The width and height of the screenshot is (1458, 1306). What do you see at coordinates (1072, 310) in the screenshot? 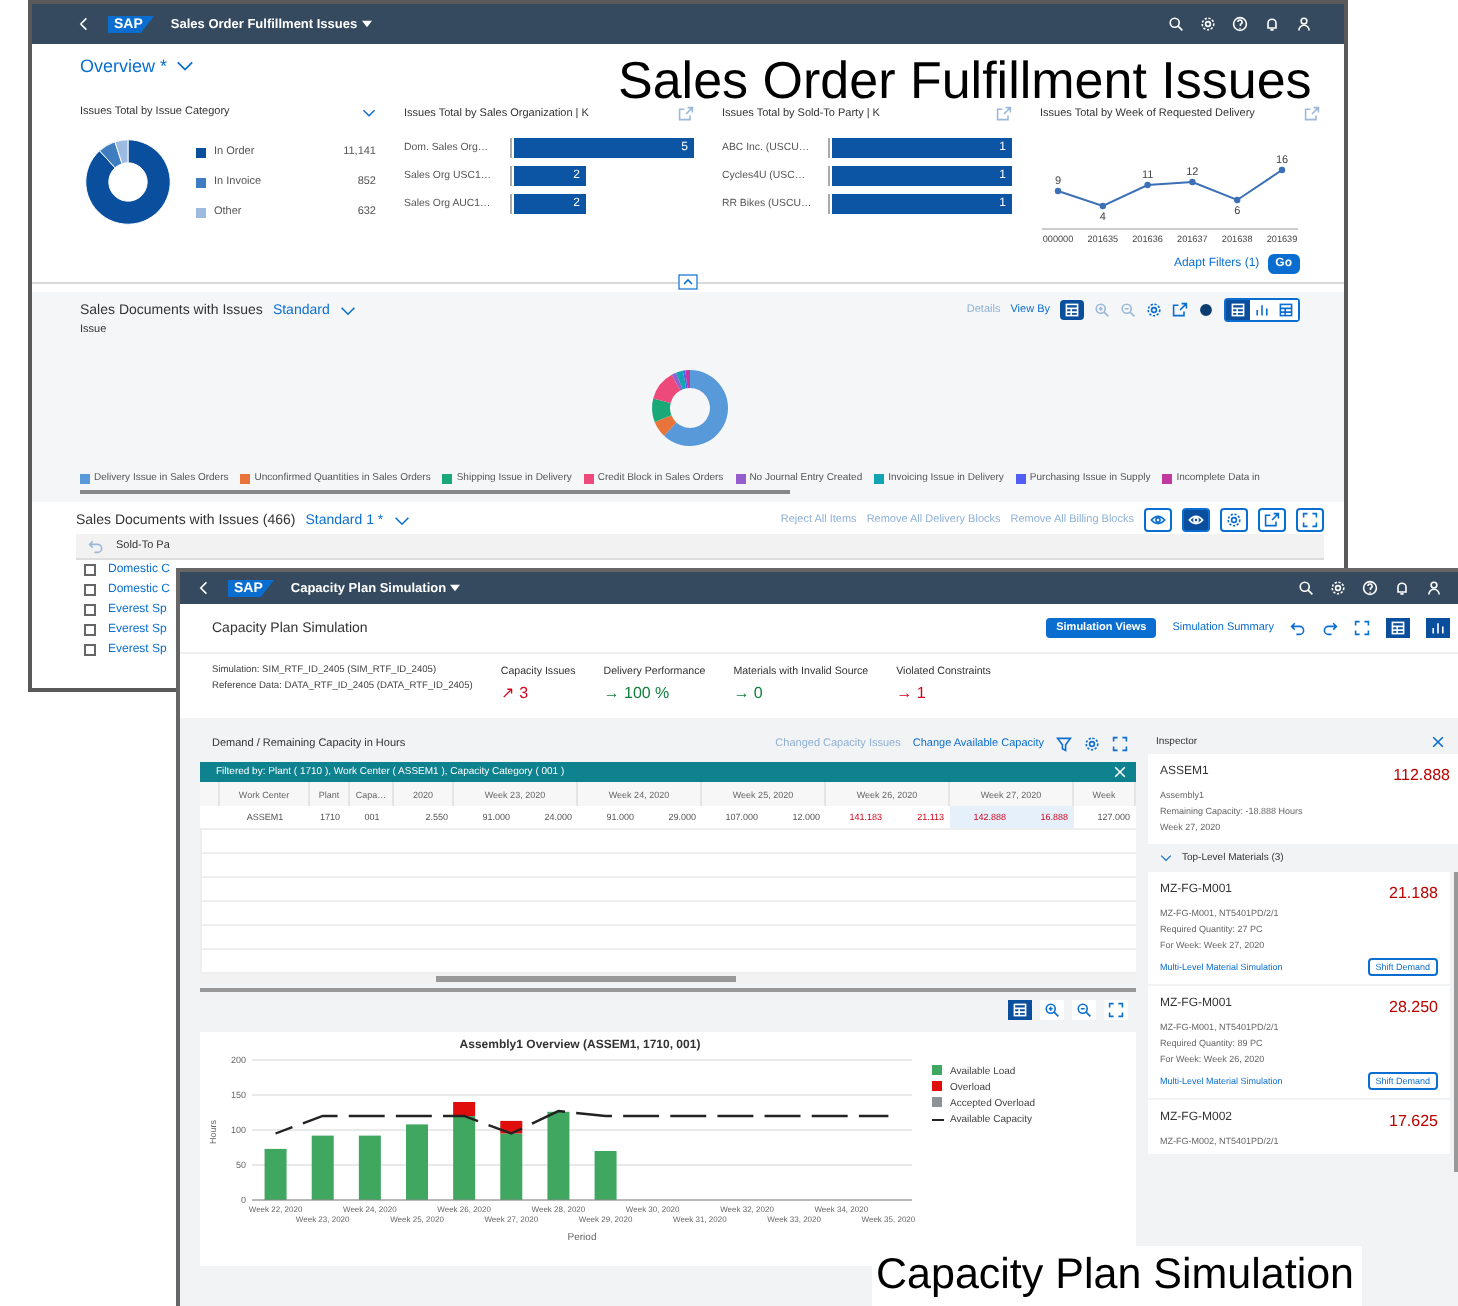
I see `table-view-icon` at bounding box center [1072, 310].